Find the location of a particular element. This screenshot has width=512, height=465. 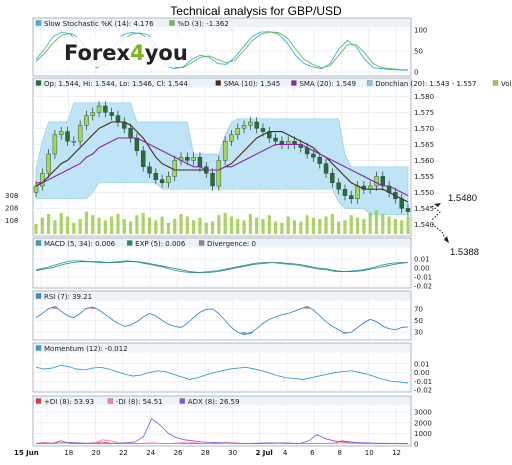

dmi-legend-swatch is located at coordinates (110, 401).